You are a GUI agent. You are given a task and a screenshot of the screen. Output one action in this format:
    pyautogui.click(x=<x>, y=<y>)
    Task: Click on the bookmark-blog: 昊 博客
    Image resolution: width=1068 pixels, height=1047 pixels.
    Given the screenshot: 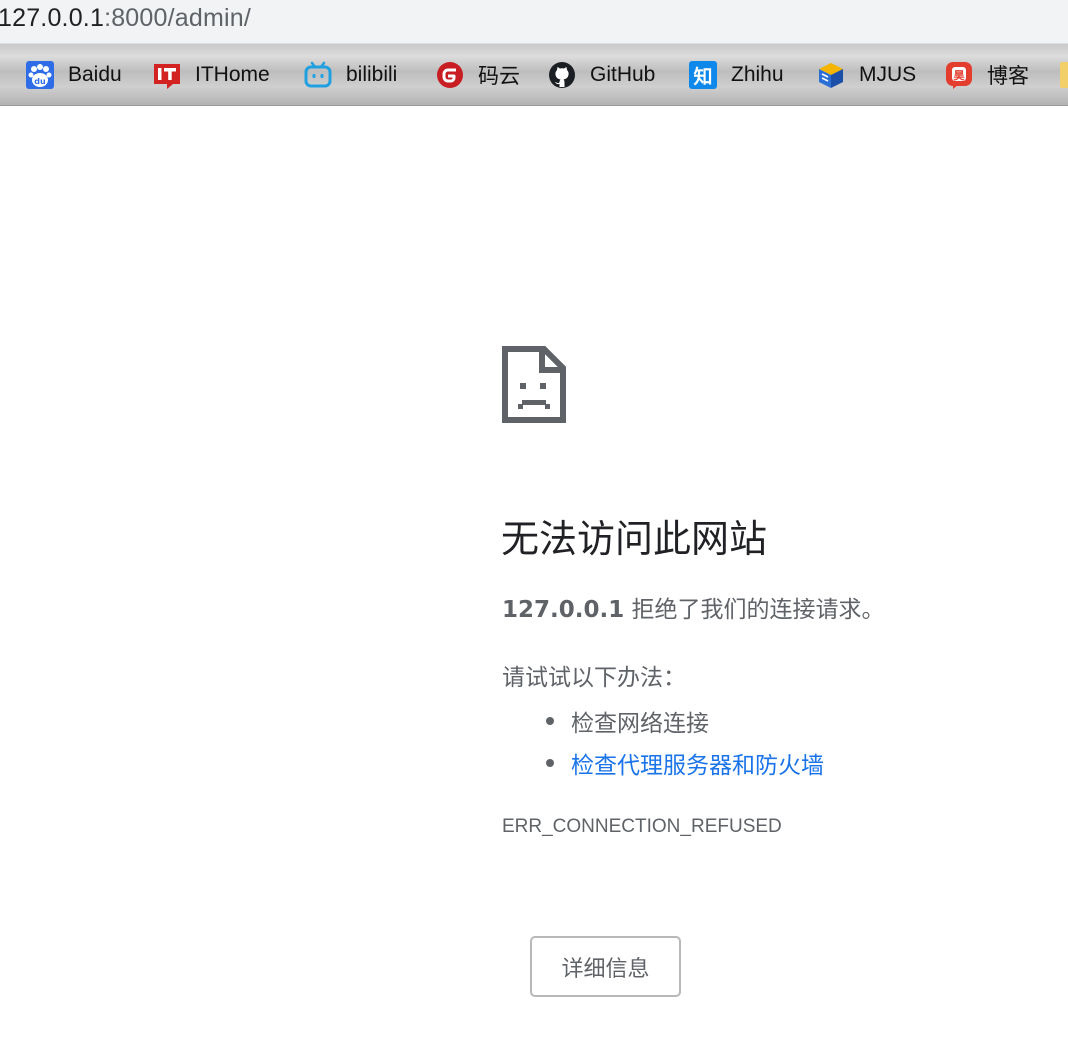 What is the action you would take?
    pyautogui.click(x=987, y=75)
    